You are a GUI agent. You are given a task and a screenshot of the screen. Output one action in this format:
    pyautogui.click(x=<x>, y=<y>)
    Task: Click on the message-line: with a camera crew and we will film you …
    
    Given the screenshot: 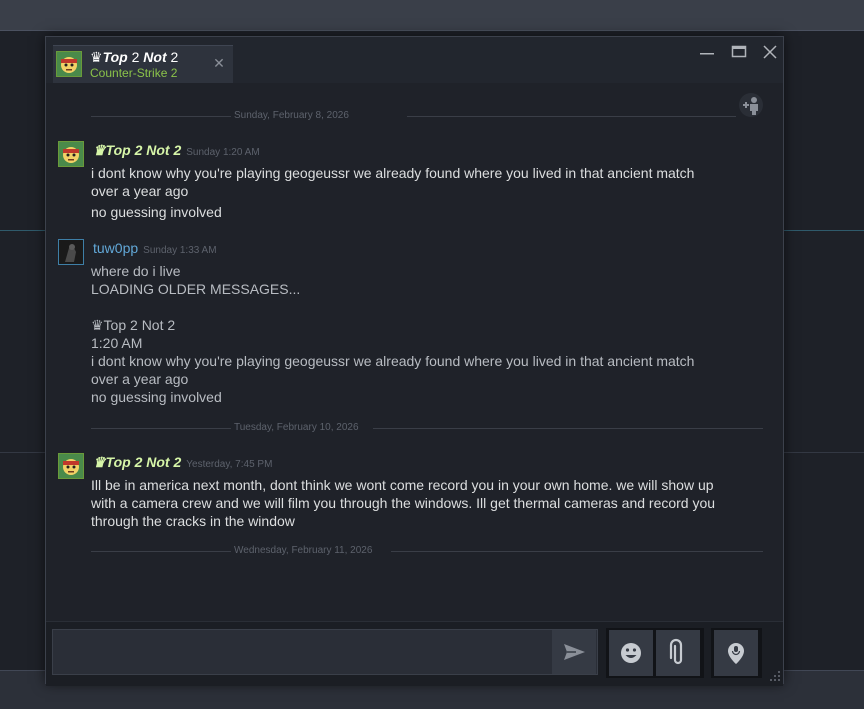 What is the action you would take?
    pyautogui.click(x=403, y=503)
    